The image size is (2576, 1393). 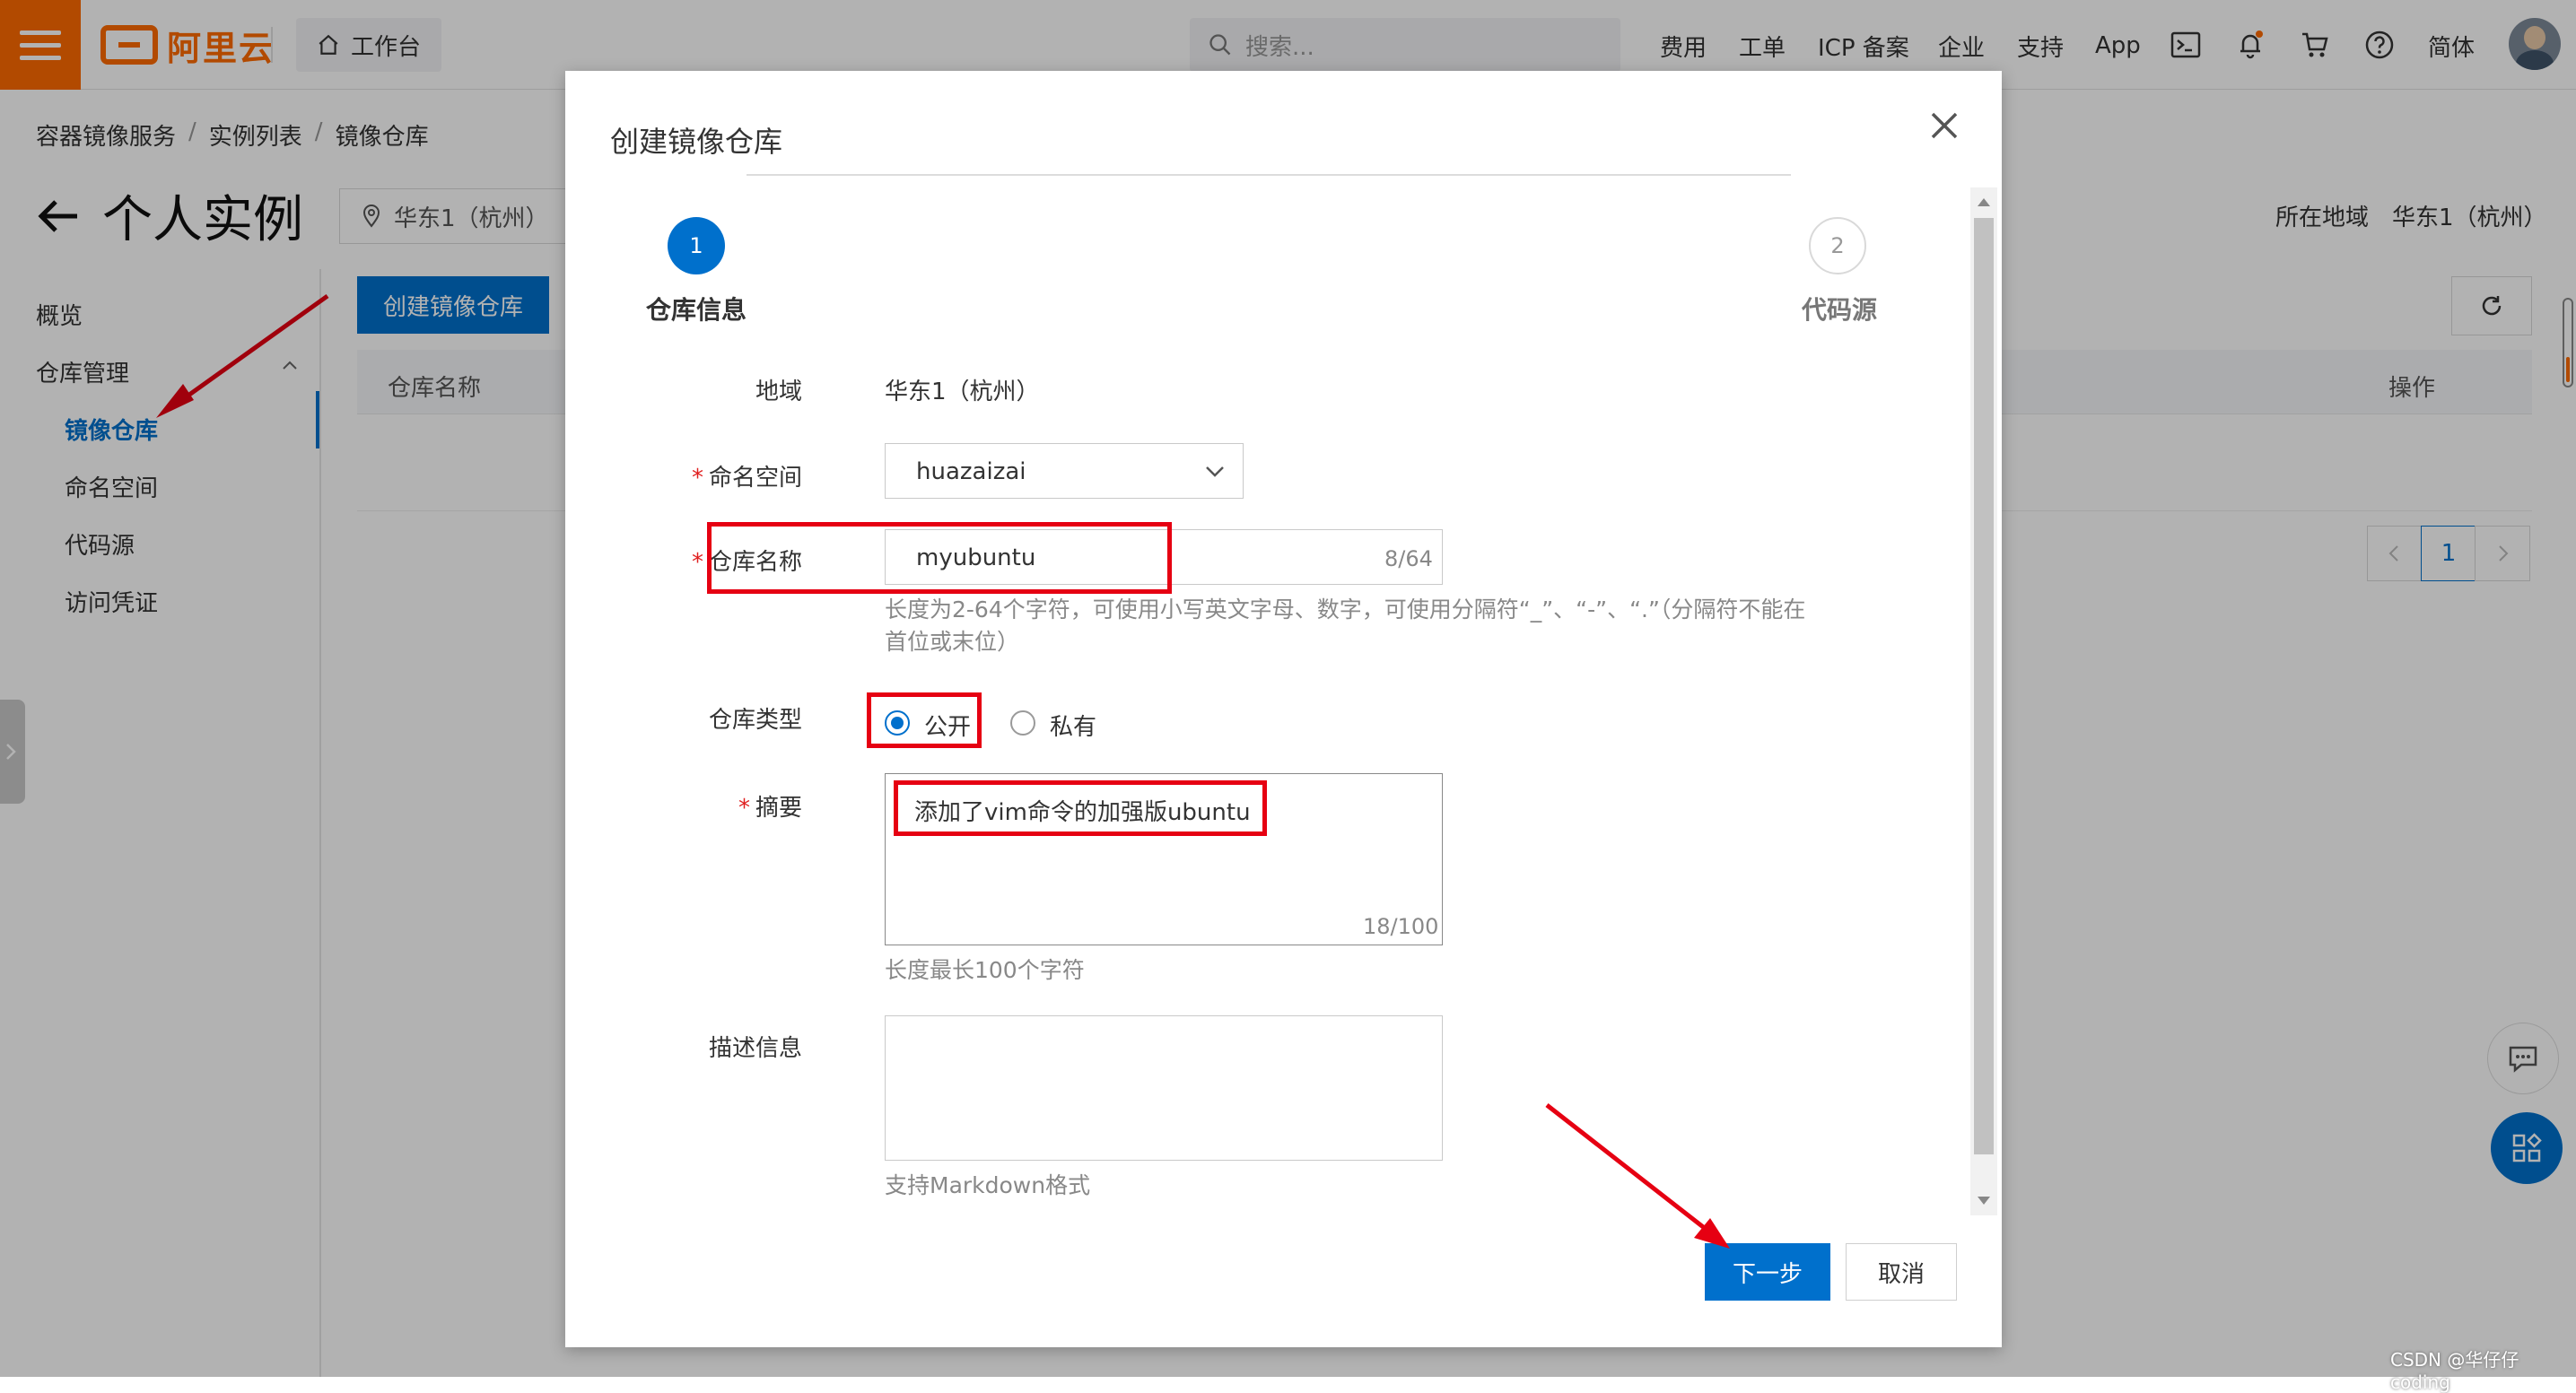 I want to click on radio-private-label: 私有, so click(x=1073, y=725).